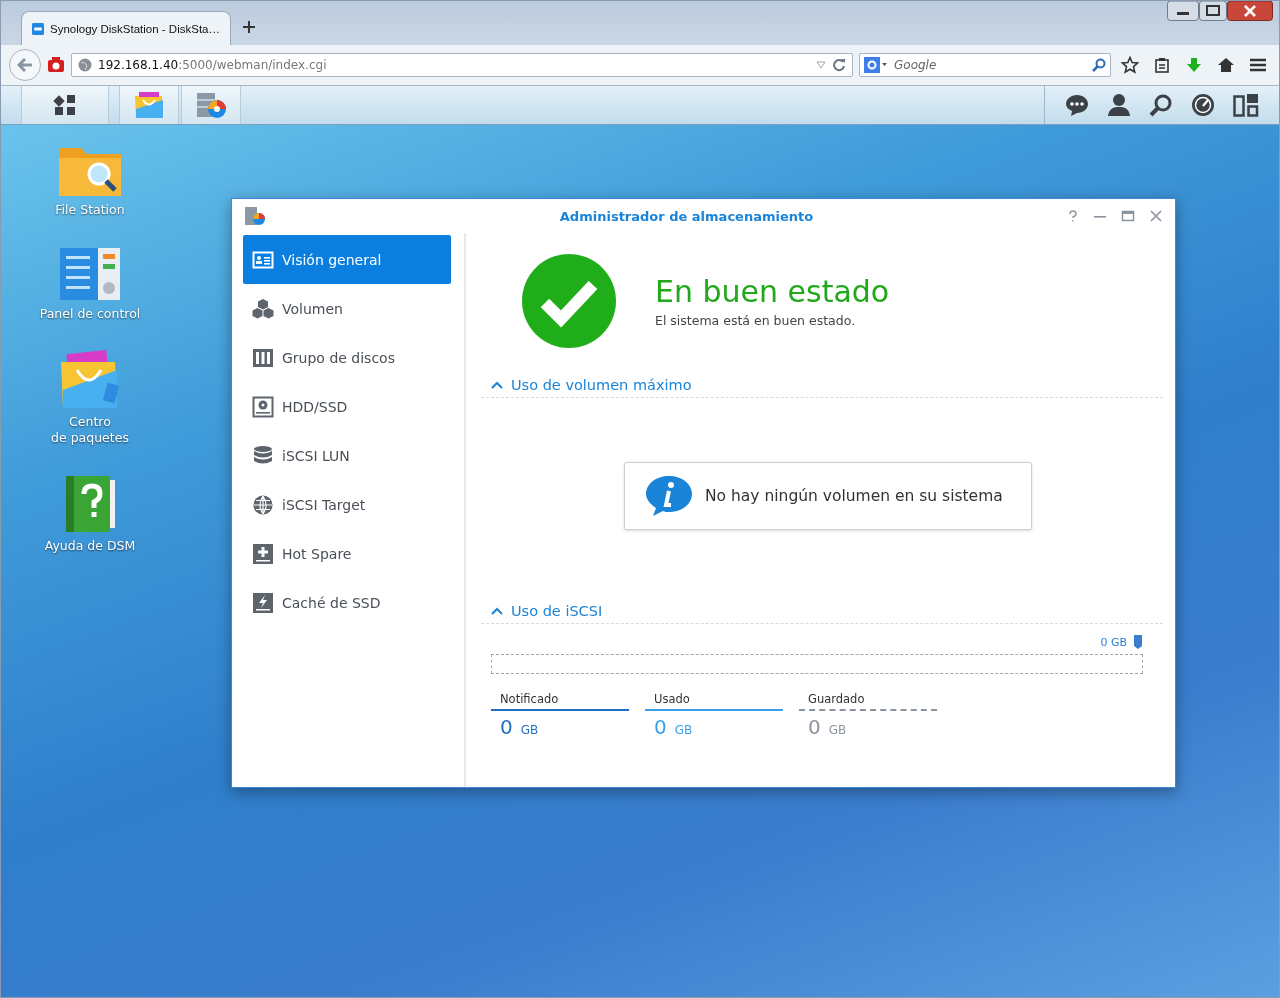 The image size is (1280, 998). I want to click on dsm-logo-icon, so click(38, 28).